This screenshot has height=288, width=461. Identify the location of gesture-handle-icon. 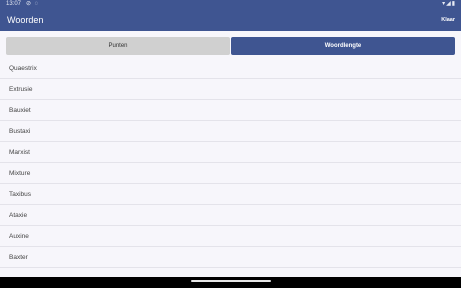
(231, 281).